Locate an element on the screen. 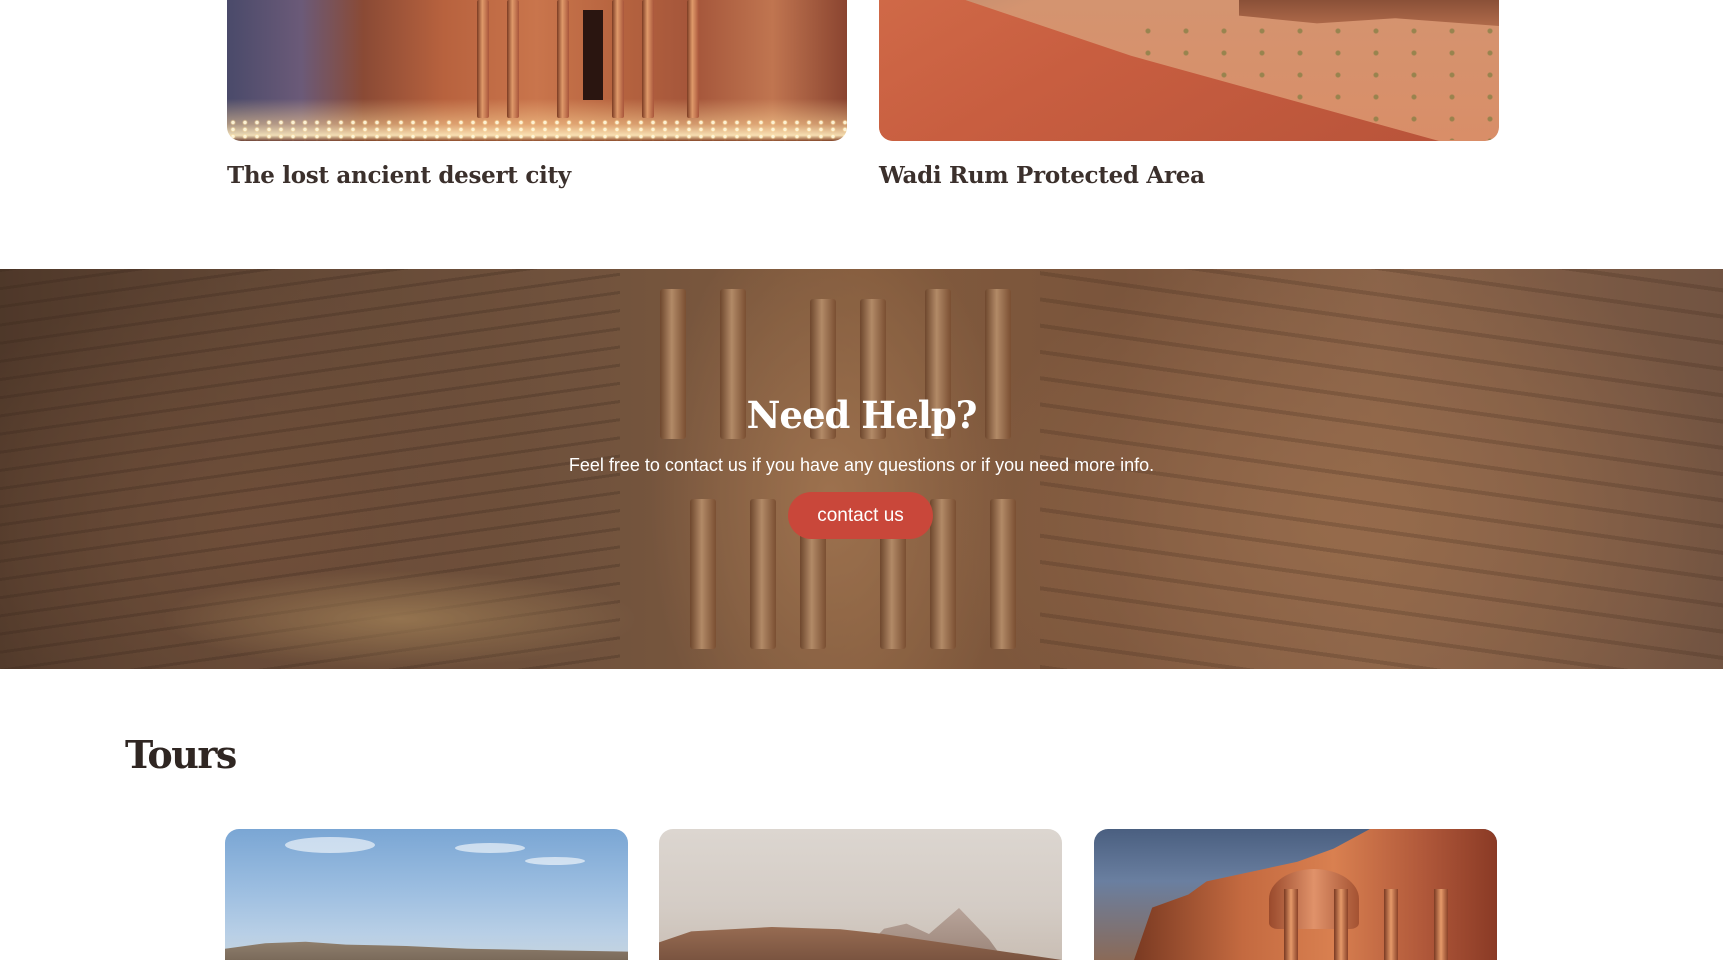 Image resolution: width=1723 pixels, height=960 pixels. contact-us-button: contact us is located at coordinates (860, 515).